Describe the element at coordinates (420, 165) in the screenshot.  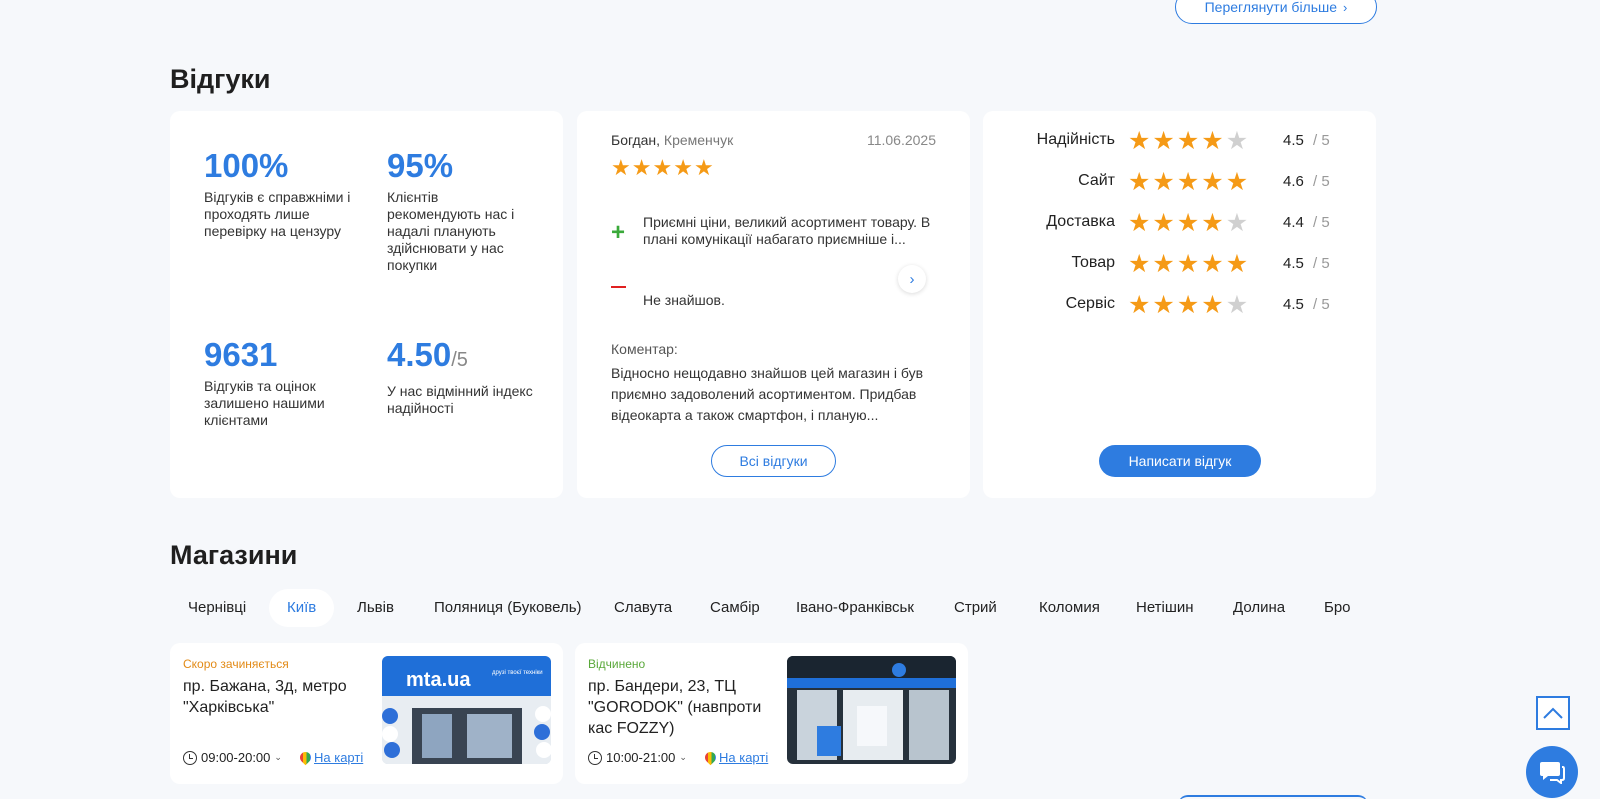
I see `stat-value: 95%` at that location.